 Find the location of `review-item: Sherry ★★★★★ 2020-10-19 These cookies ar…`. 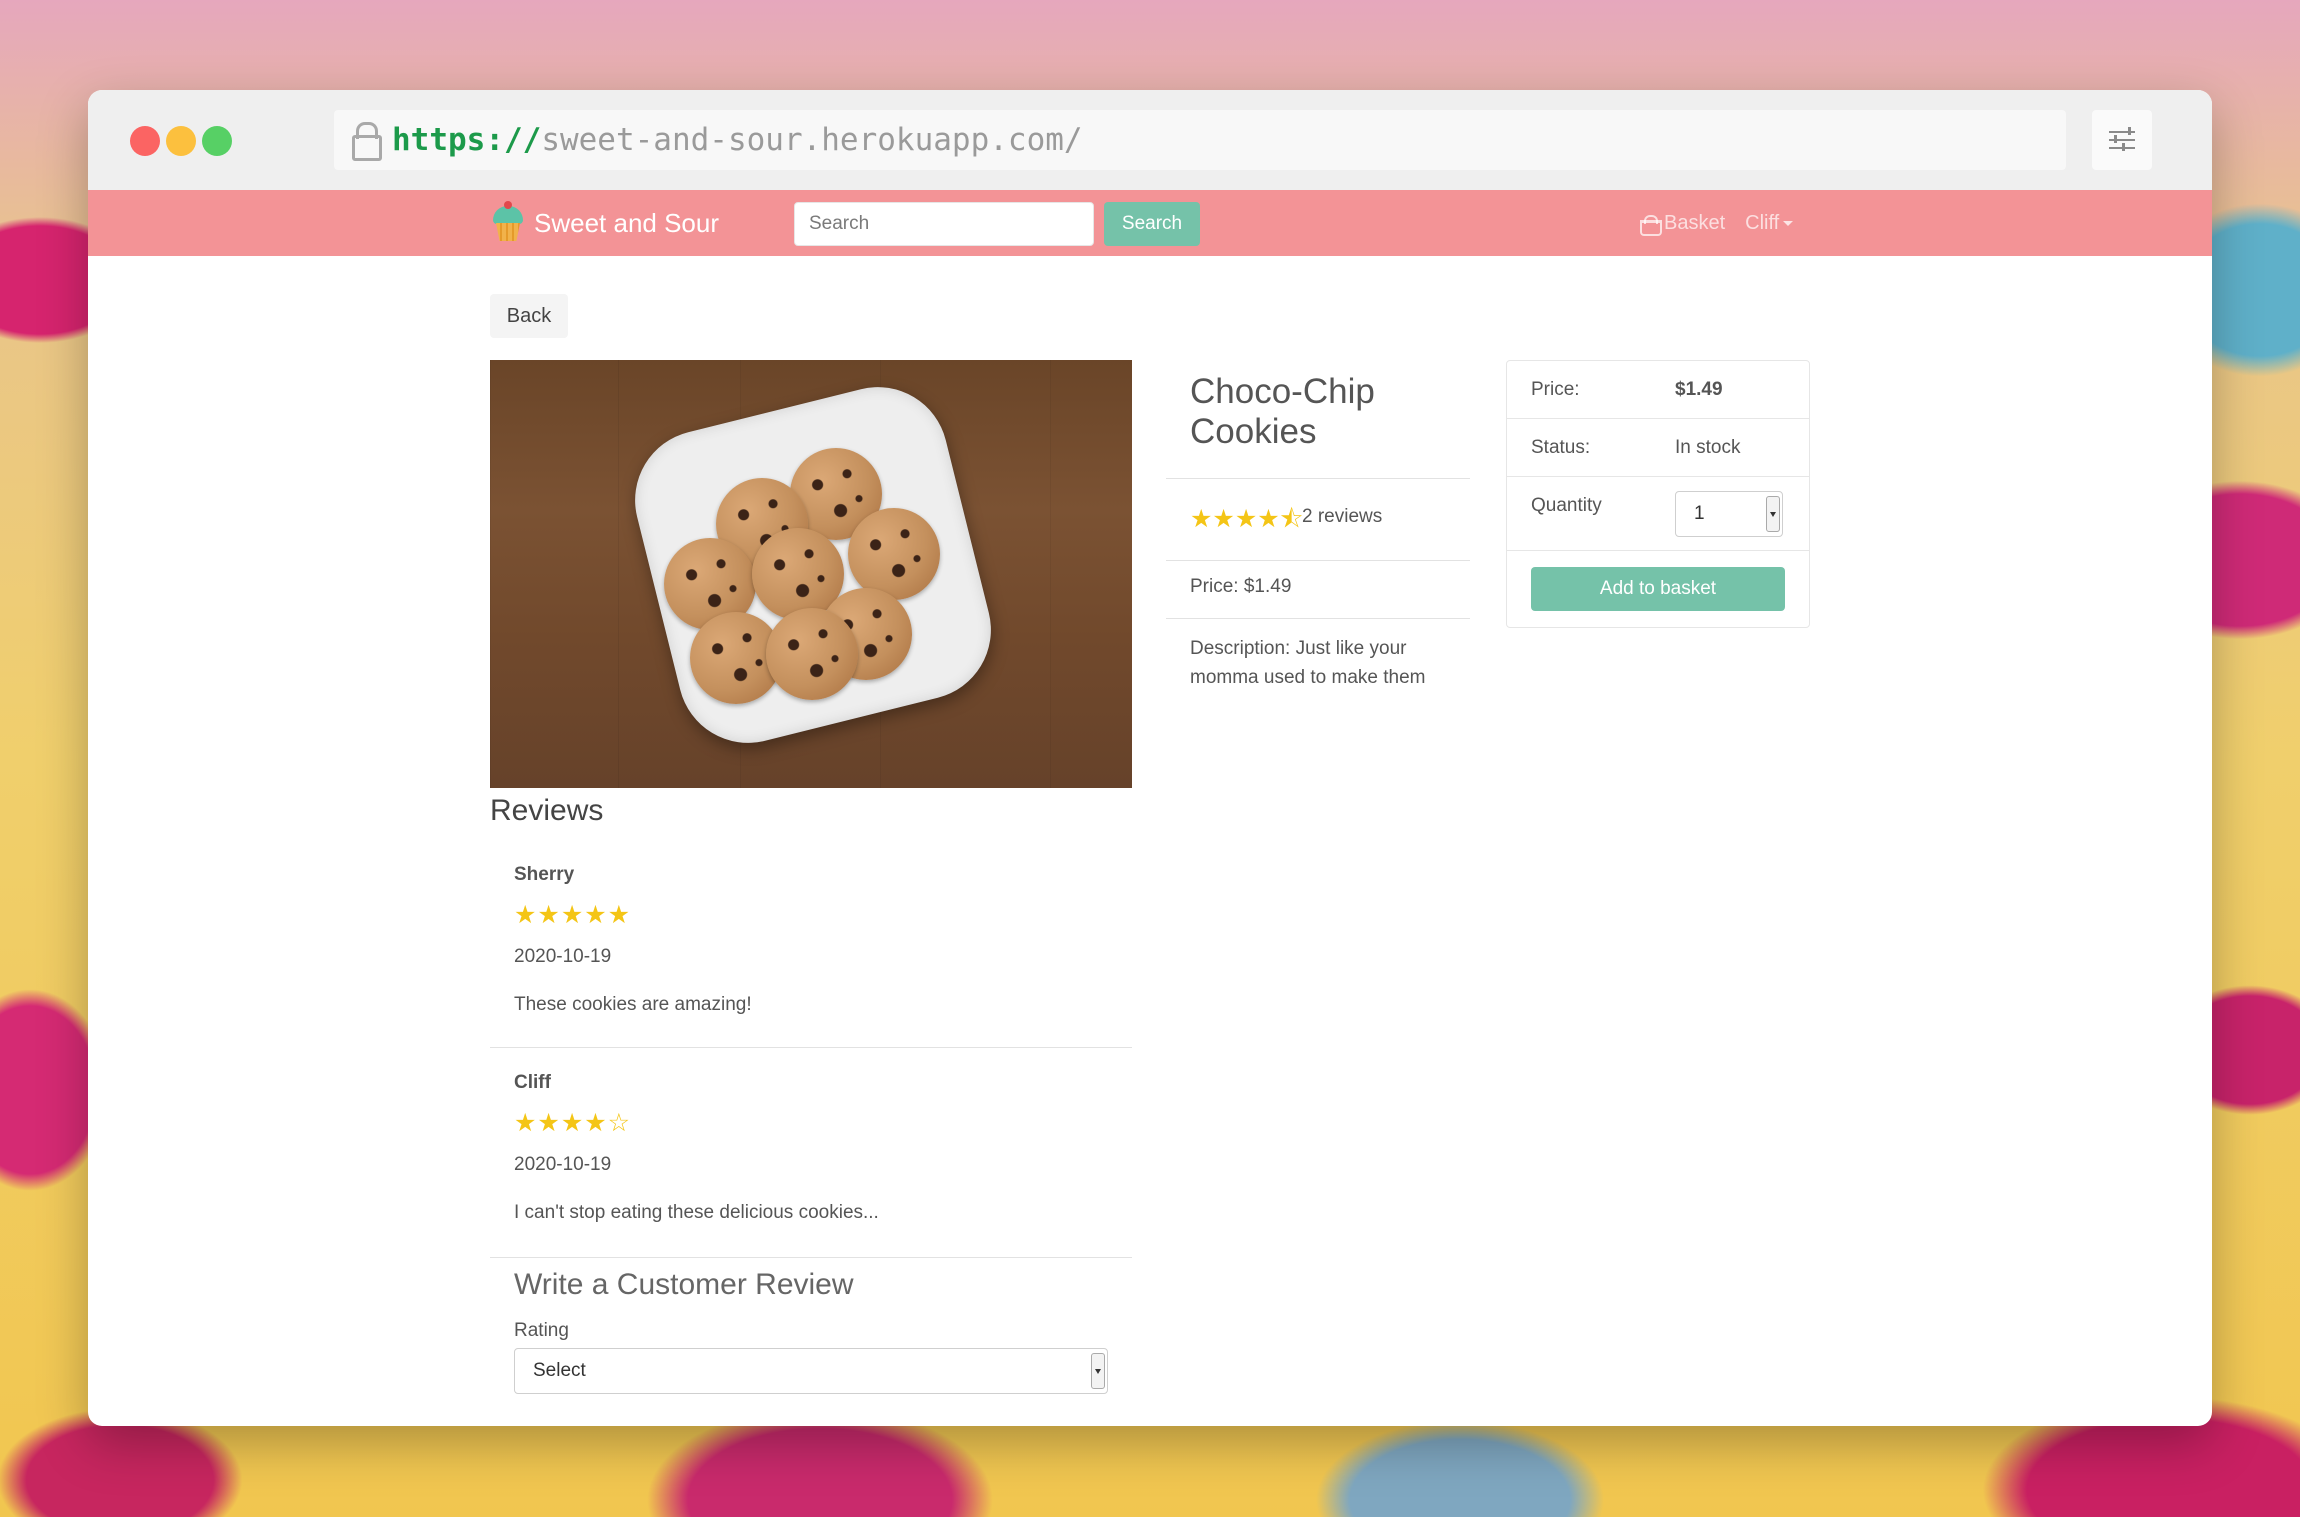

review-item: Sherry ★★★★★ 2020-10-19 These cookies ar… is located at coordinates (811, 945).